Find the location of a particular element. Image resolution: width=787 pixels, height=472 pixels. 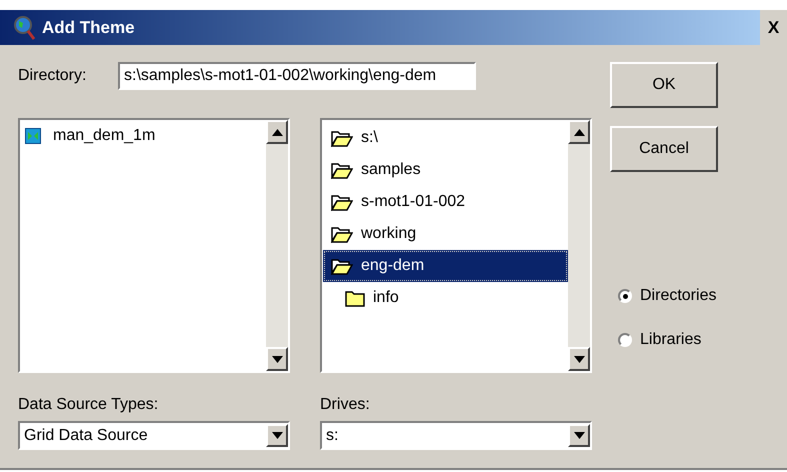

window-title: Add Theme is located at coordinates (88, 27).